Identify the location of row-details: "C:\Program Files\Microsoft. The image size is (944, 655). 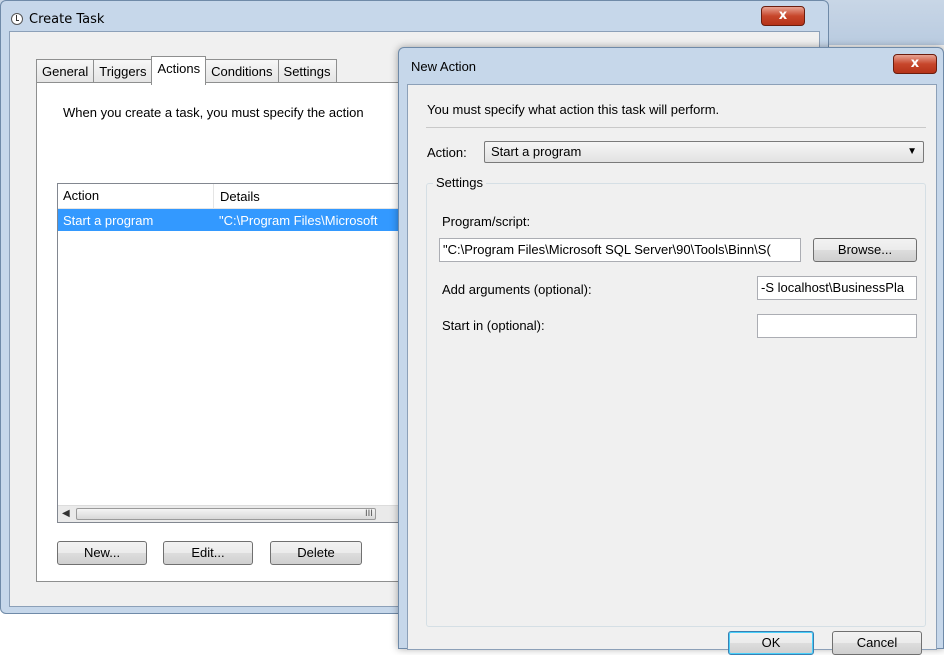
(298, 220).